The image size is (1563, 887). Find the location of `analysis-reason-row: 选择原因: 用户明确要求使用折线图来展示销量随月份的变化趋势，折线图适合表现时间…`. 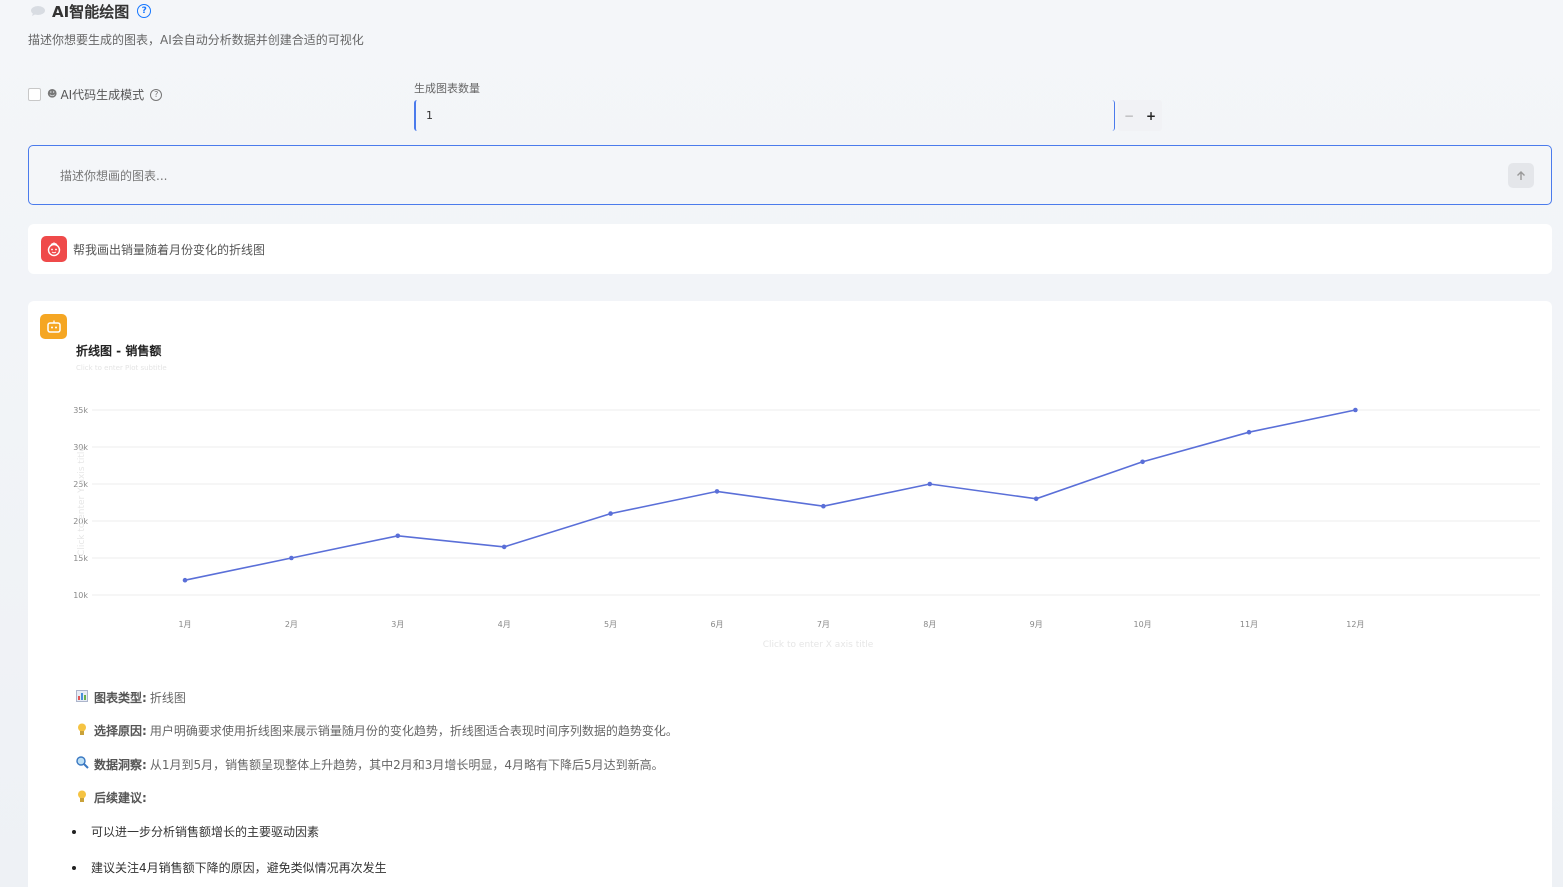

analysis-reason-row: 选择原因: 用户明确要求使用折线图来展示销量随月份的变化趋势，折线图适合表现时间… is located at coordinates (376, 731).